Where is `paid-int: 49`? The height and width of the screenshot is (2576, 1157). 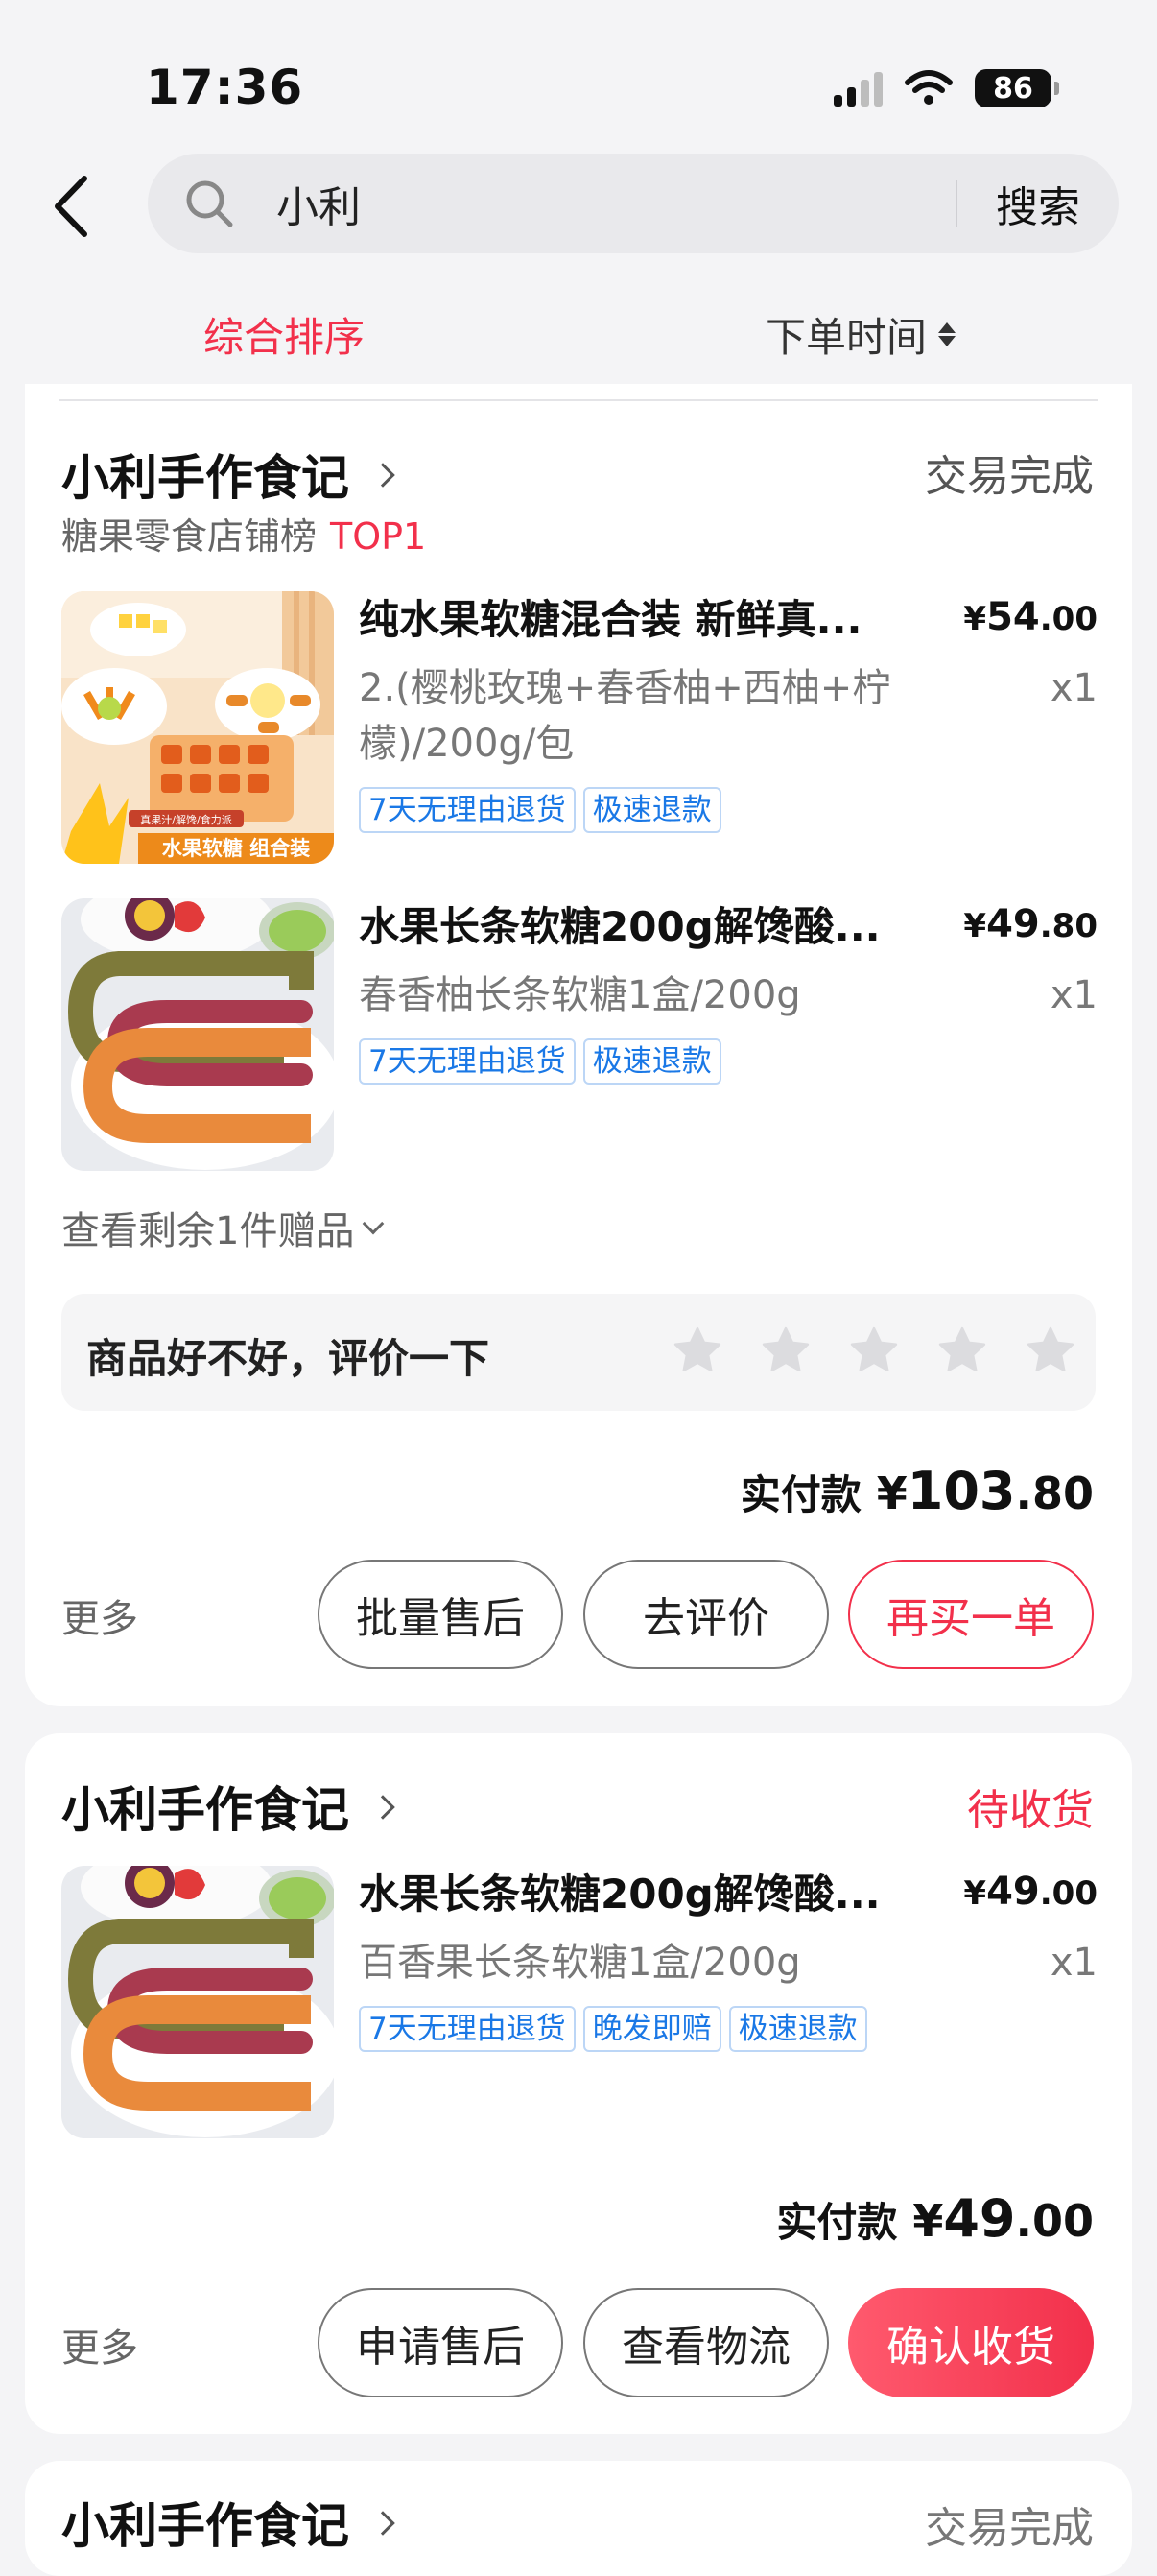
paid-int: 49 is located at coordinates (979, 2218).